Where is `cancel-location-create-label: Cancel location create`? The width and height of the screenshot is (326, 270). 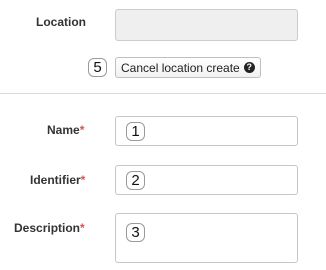
cancel-location-create-label: Cancel location create is located at coordinates (180, 67).